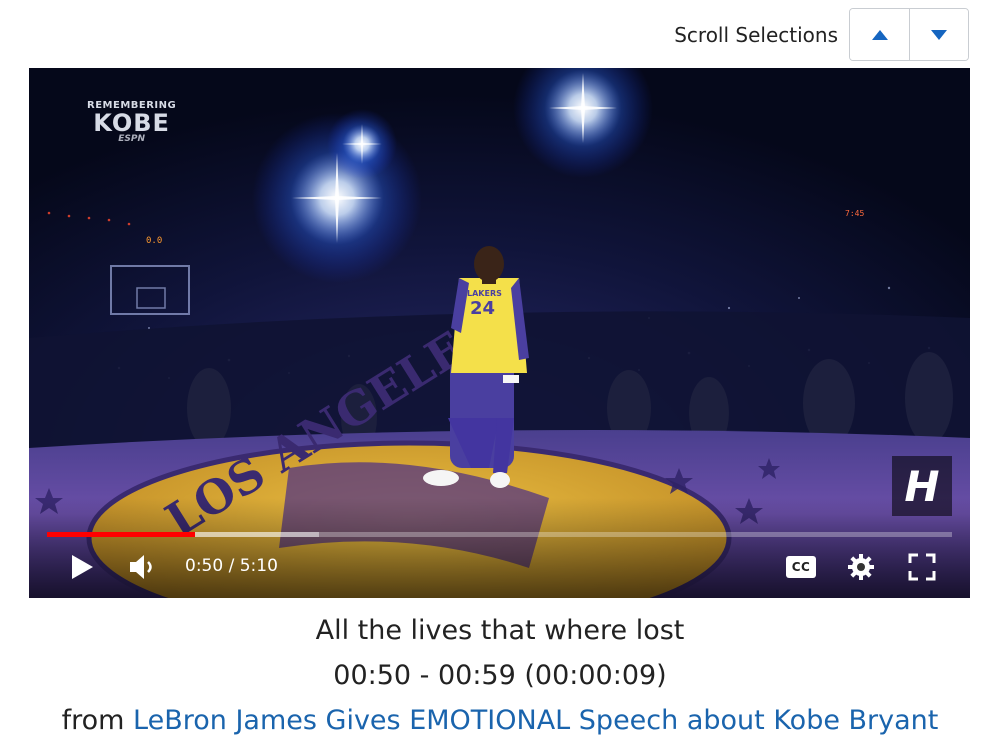 This screenshot has height=753, width=1000. I want to click on progress-played, so click(121, 534).